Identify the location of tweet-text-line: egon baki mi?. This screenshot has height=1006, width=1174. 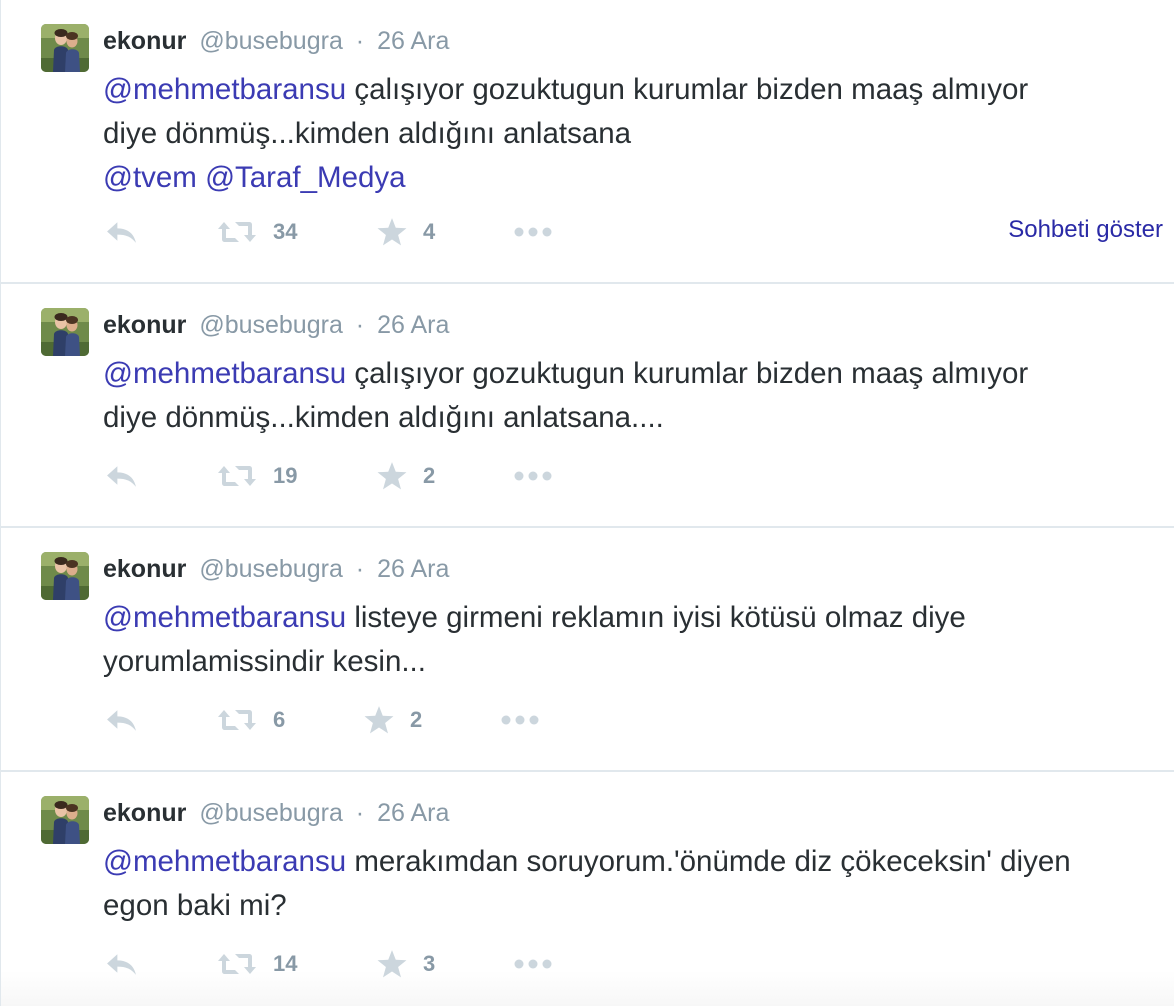
(195, 905).